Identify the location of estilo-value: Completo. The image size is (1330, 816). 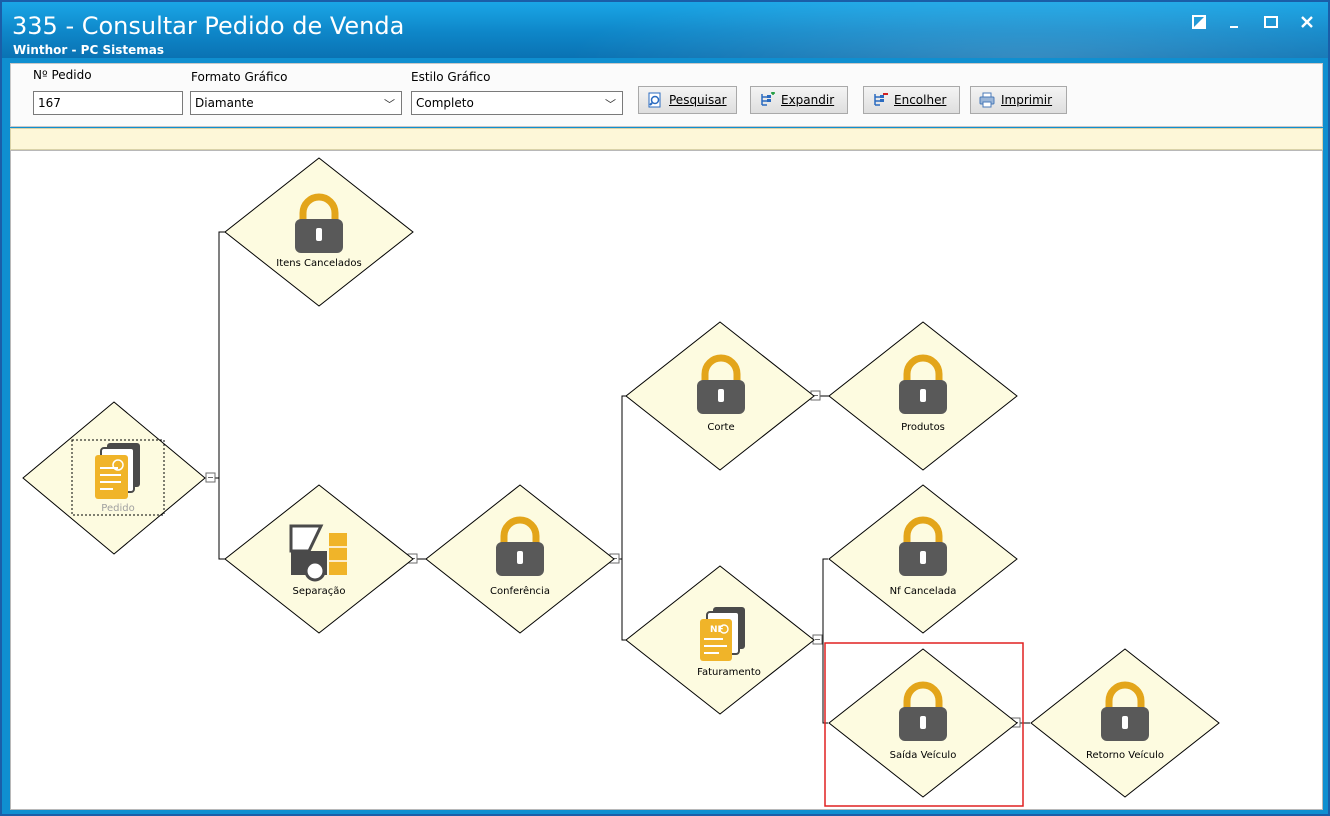
(445, 103).